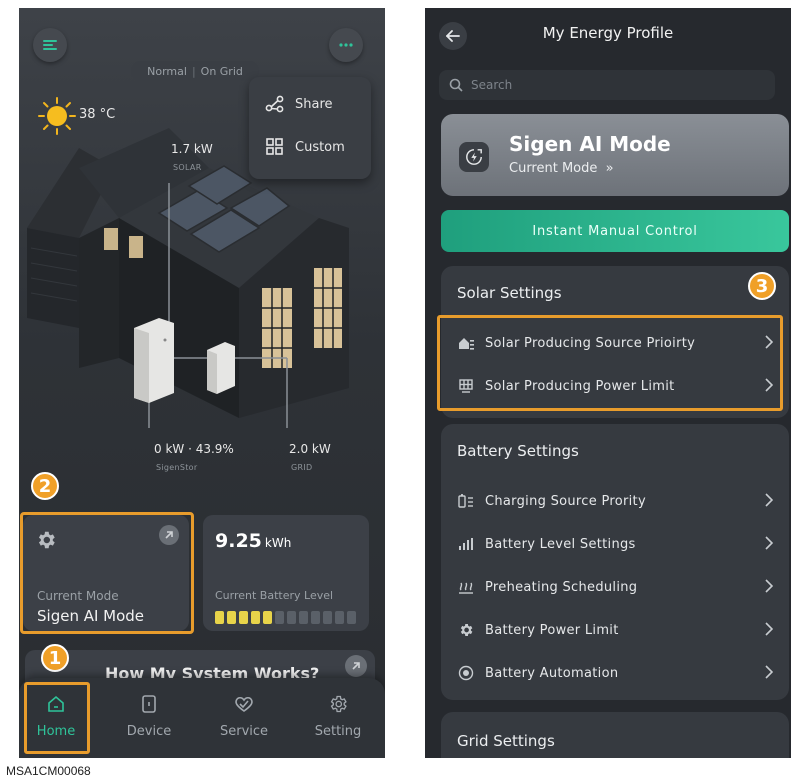  What do you see at coordinates (456, 85) in the screenshot?
I see `search-icon` at bounding box center [456, 85].